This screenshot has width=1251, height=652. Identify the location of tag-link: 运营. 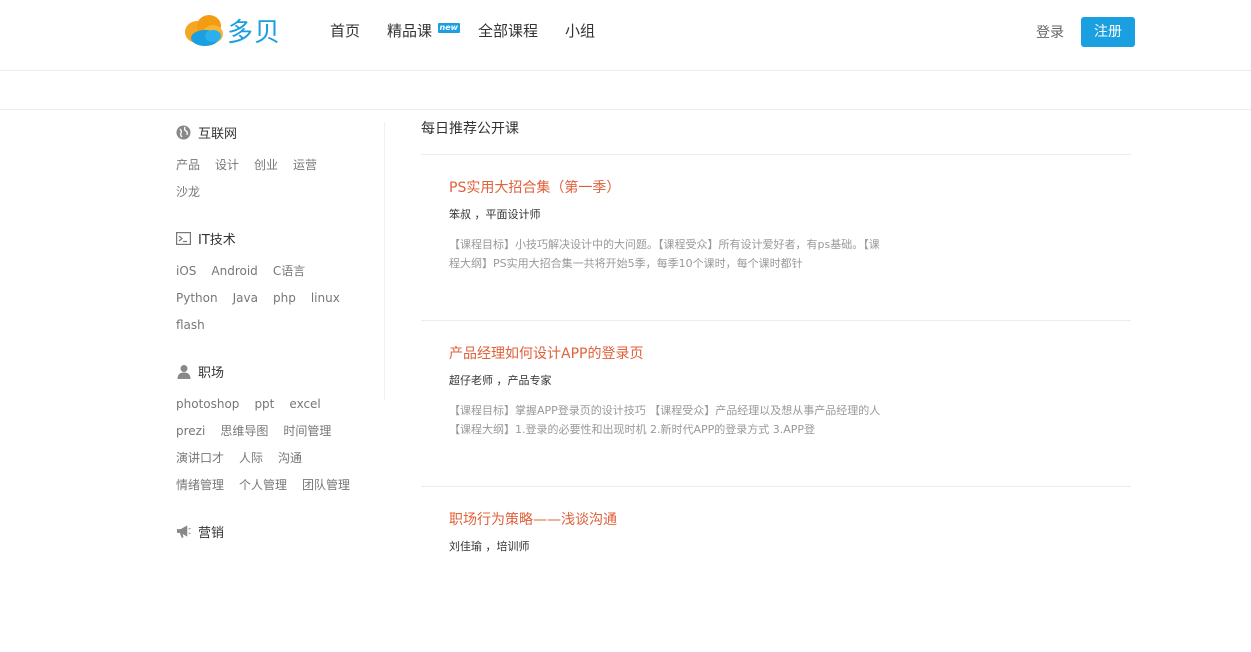
(305, 165).